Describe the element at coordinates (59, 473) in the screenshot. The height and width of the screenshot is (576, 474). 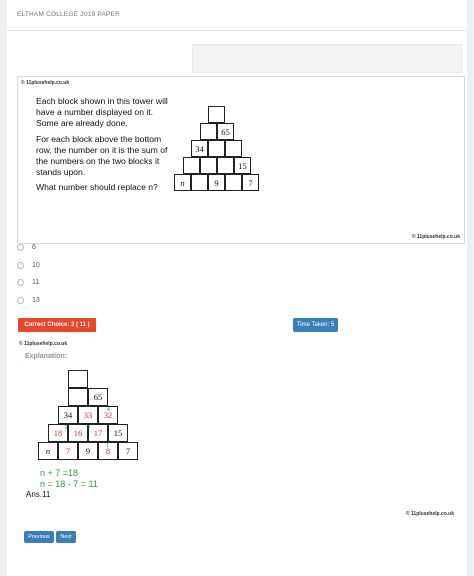
I see `equation-line: n + 7 =18` at that location.